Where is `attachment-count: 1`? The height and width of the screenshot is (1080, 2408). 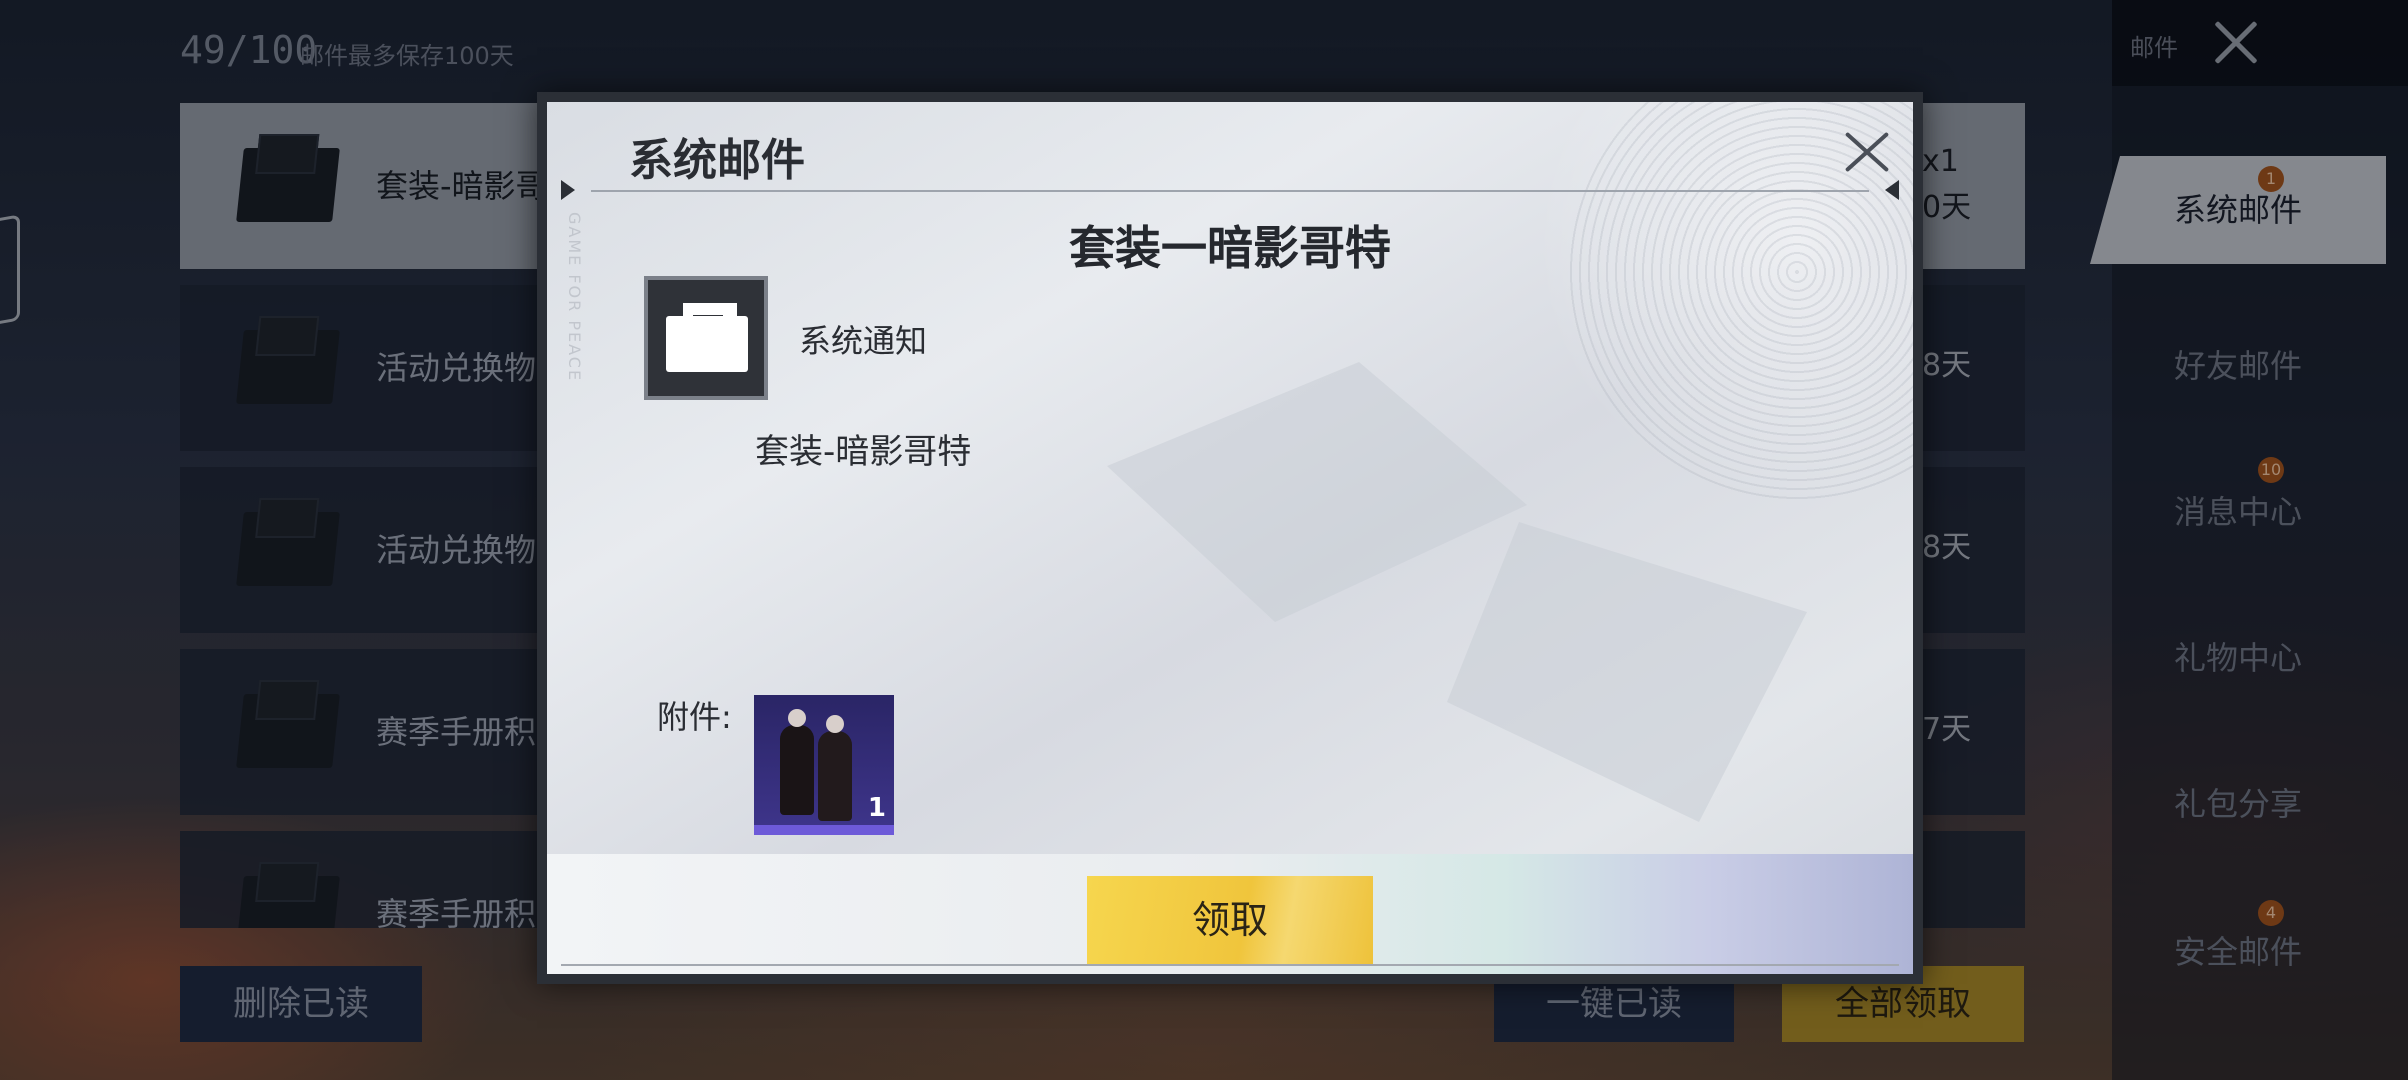
attachment-count: 1 is located at coordinates (876, 808).